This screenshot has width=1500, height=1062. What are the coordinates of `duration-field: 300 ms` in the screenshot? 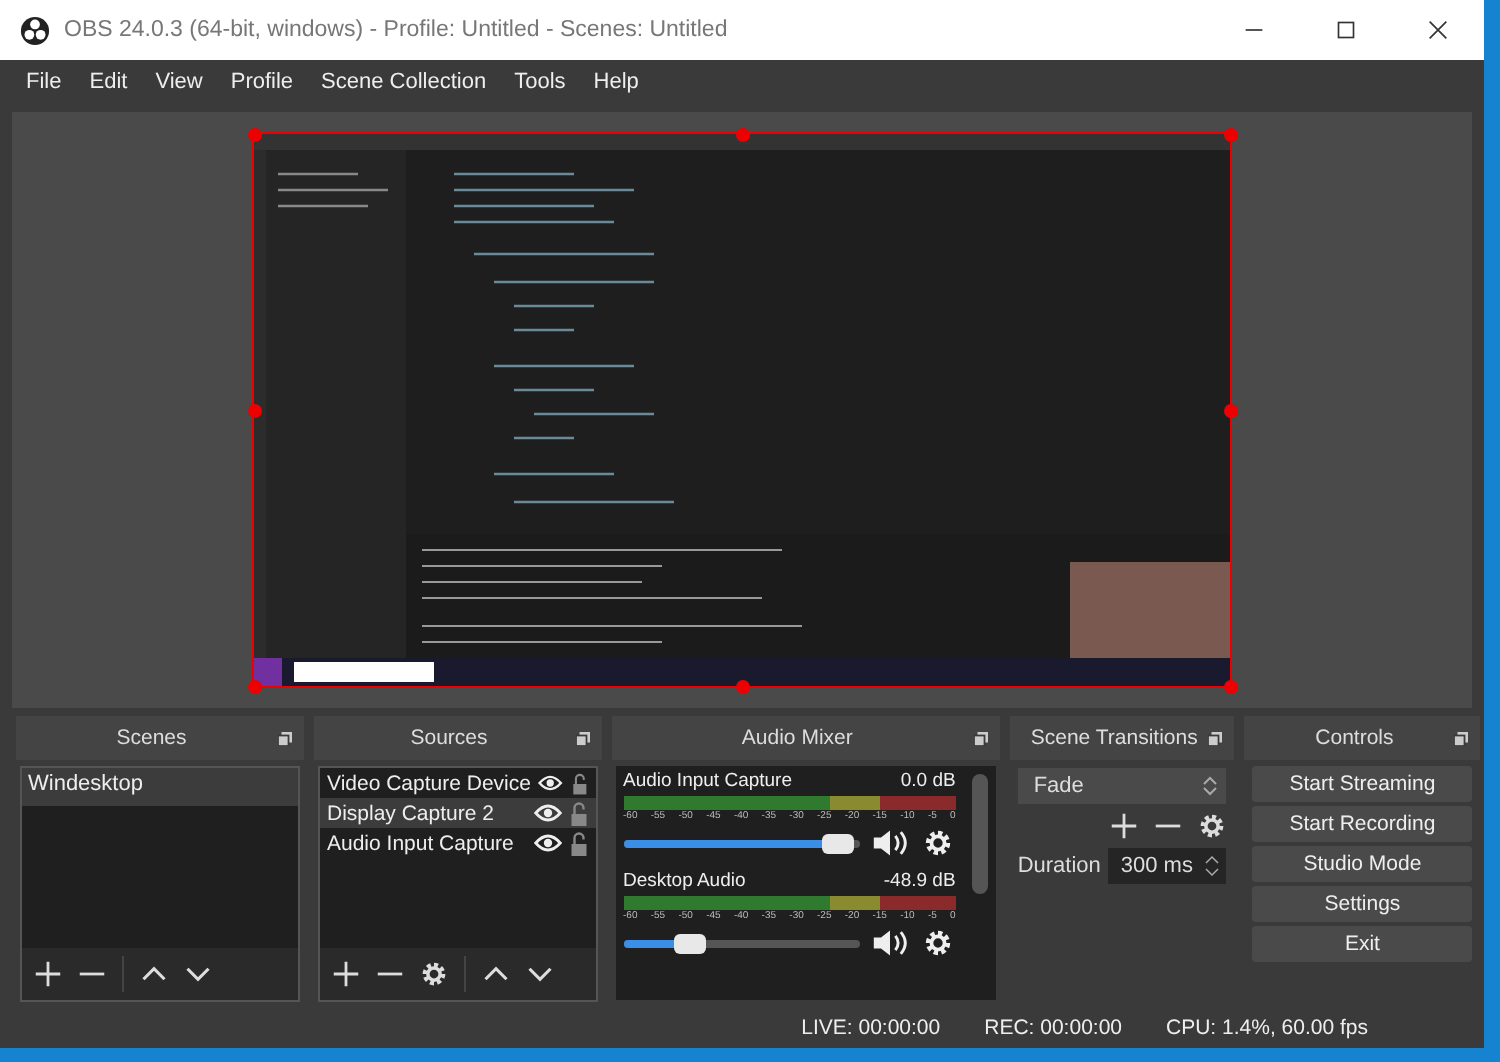 It's located at (1167, 866).